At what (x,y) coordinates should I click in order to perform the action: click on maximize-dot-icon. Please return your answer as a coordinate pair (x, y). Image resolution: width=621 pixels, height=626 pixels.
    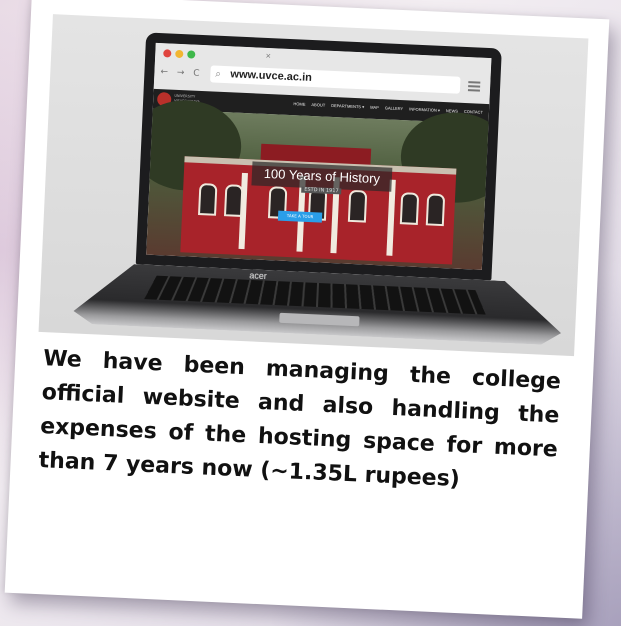
    Looking at the image, I should click on (191, 54).